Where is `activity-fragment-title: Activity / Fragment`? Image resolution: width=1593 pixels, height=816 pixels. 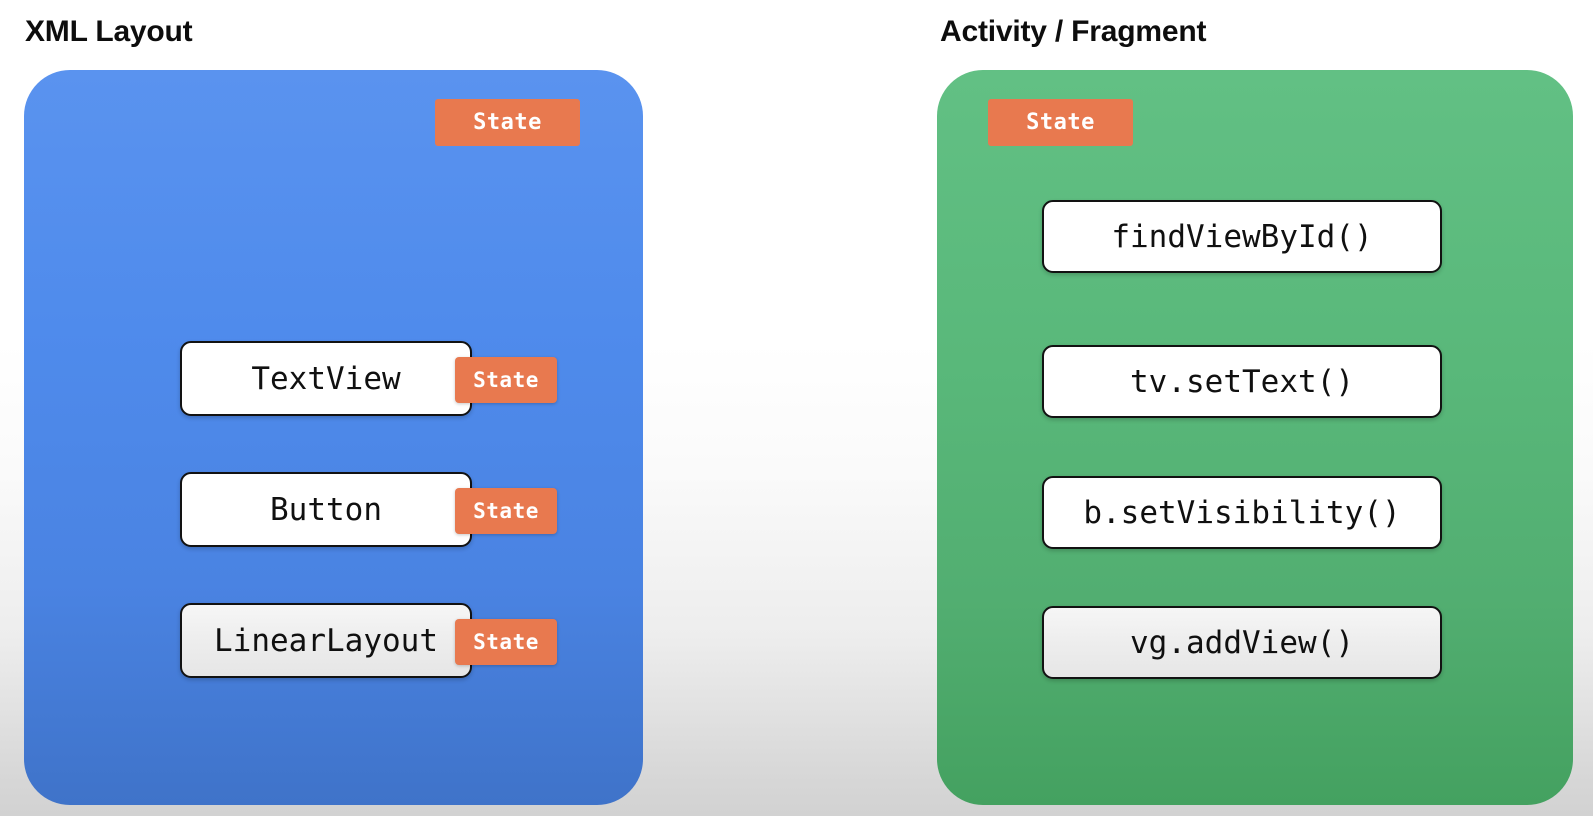
activity-fragment-title: Activity / Fragment is located at coordinates (1073, 31).